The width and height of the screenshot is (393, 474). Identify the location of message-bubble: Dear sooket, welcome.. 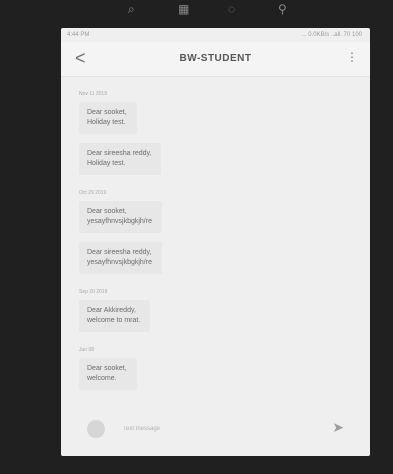
(108, 374).